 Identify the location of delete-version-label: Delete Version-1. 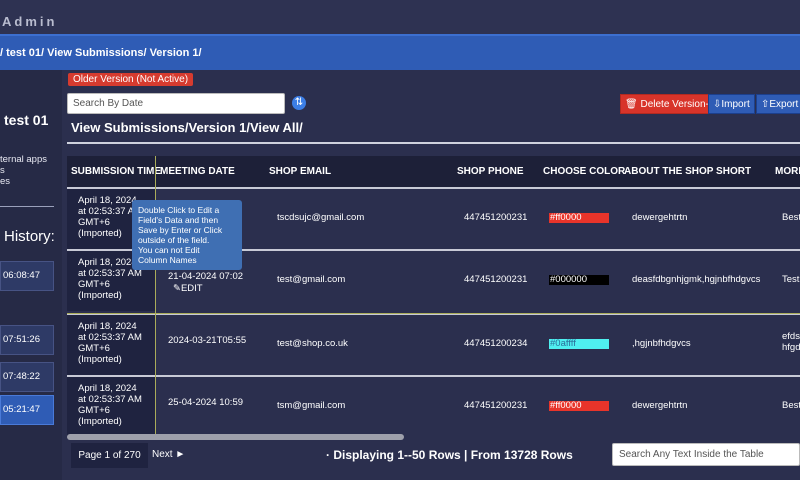
(677, 104).